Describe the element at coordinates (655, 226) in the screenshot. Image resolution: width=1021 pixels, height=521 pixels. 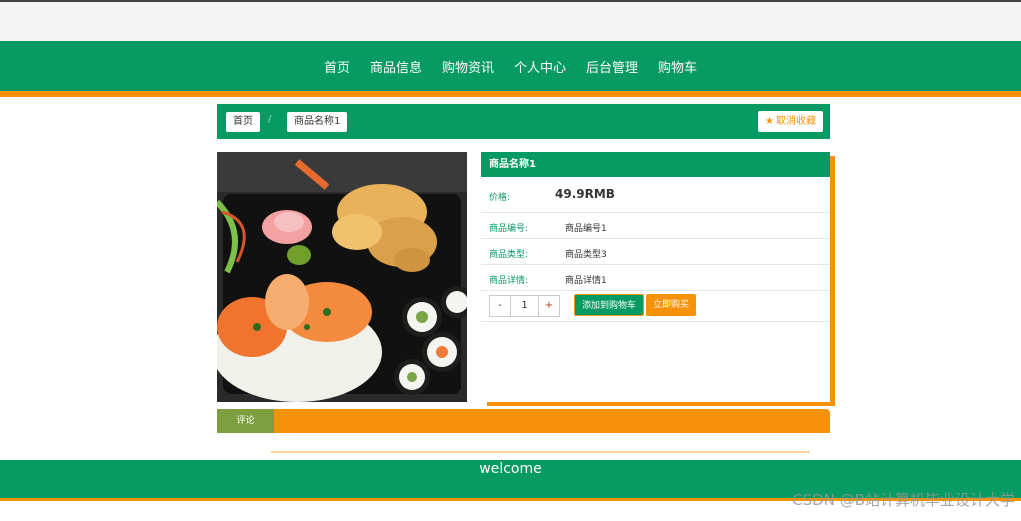
I see `field-row: 商品编号: 商品编号1` at that location.